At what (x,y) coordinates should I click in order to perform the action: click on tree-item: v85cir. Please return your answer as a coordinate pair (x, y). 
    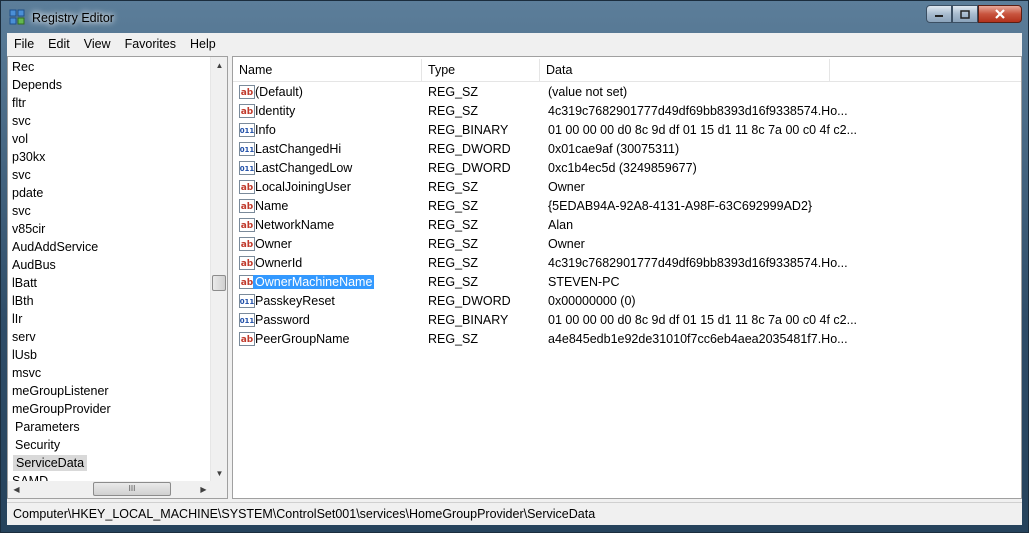
    Looking at the image, I should click on (28, 229).